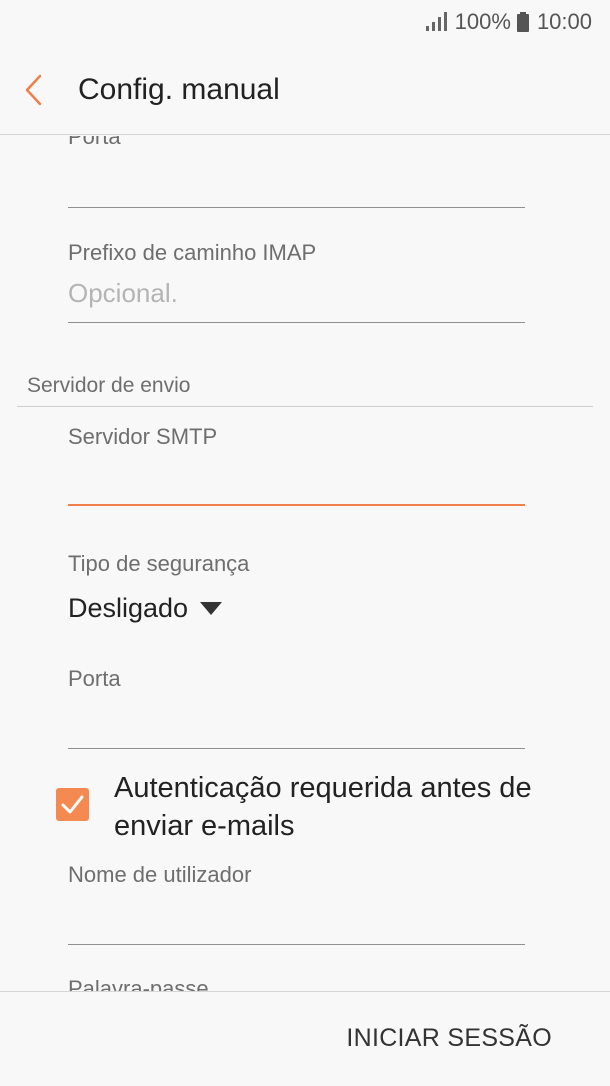 The image size is (610, 1086). What do you see at coordinates (296, 505) in the screenshot?
I see `smtp-server-input` at bounding box center [296, 505].